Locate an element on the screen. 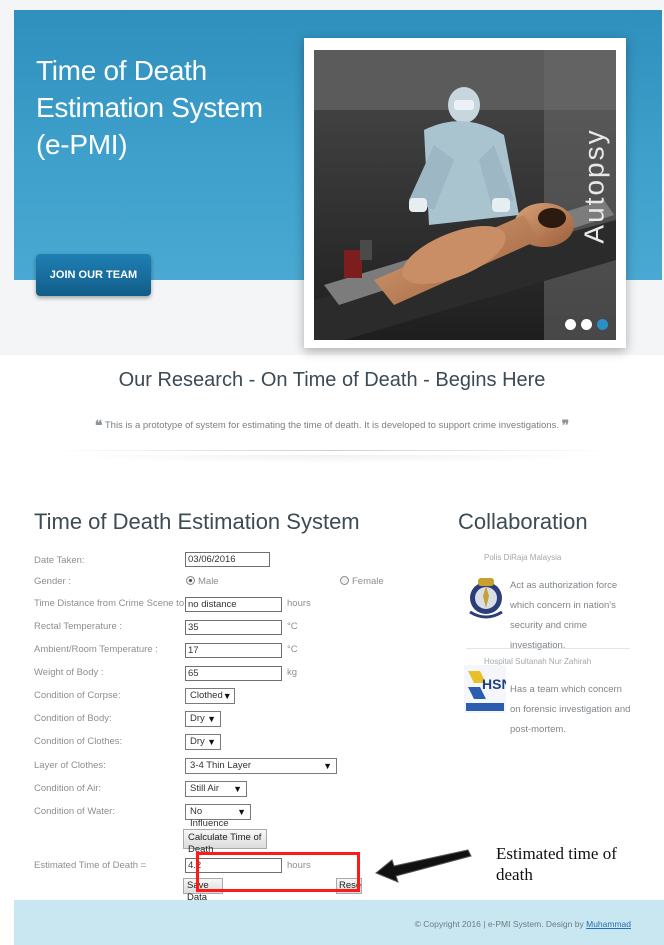  gender-male-label: Male is located at coordinates (208, 581).